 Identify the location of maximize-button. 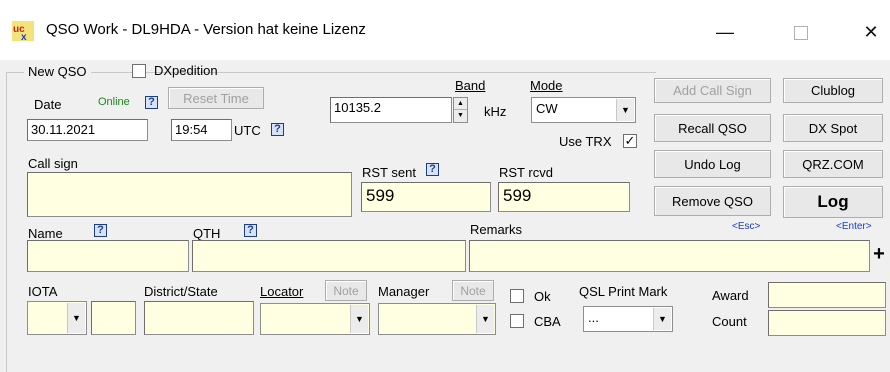
(801, 32).